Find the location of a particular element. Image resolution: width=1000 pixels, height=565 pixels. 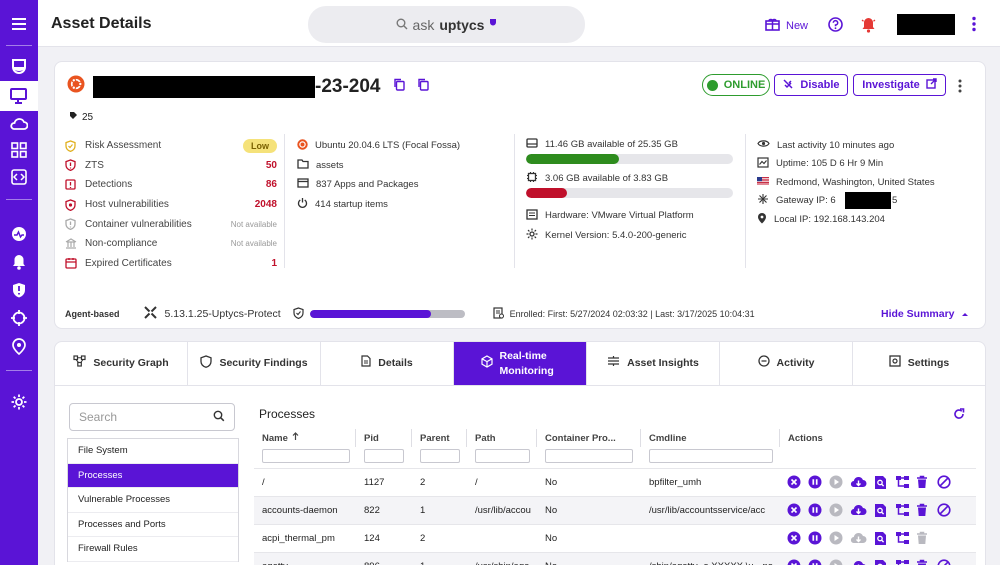

uptycs-shield-icon is located at coordinates (493, 22).